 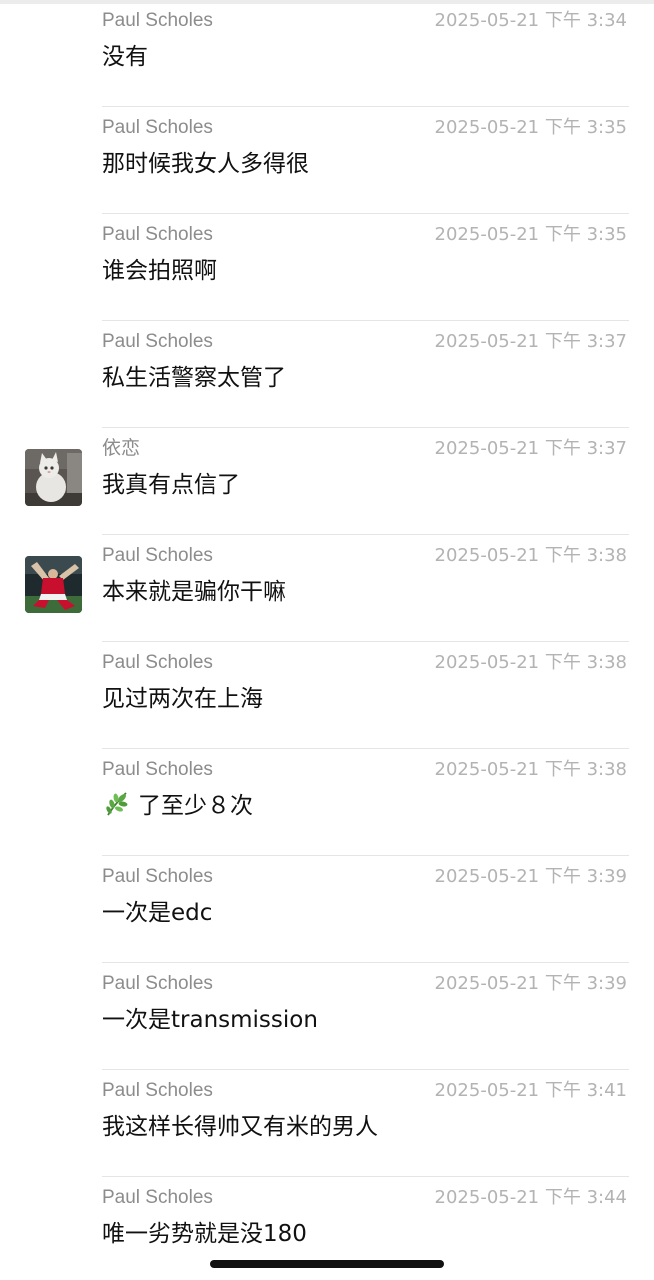 I want to click on message-text-with-emoji: 了至少８次, so click(x=177, y=806).